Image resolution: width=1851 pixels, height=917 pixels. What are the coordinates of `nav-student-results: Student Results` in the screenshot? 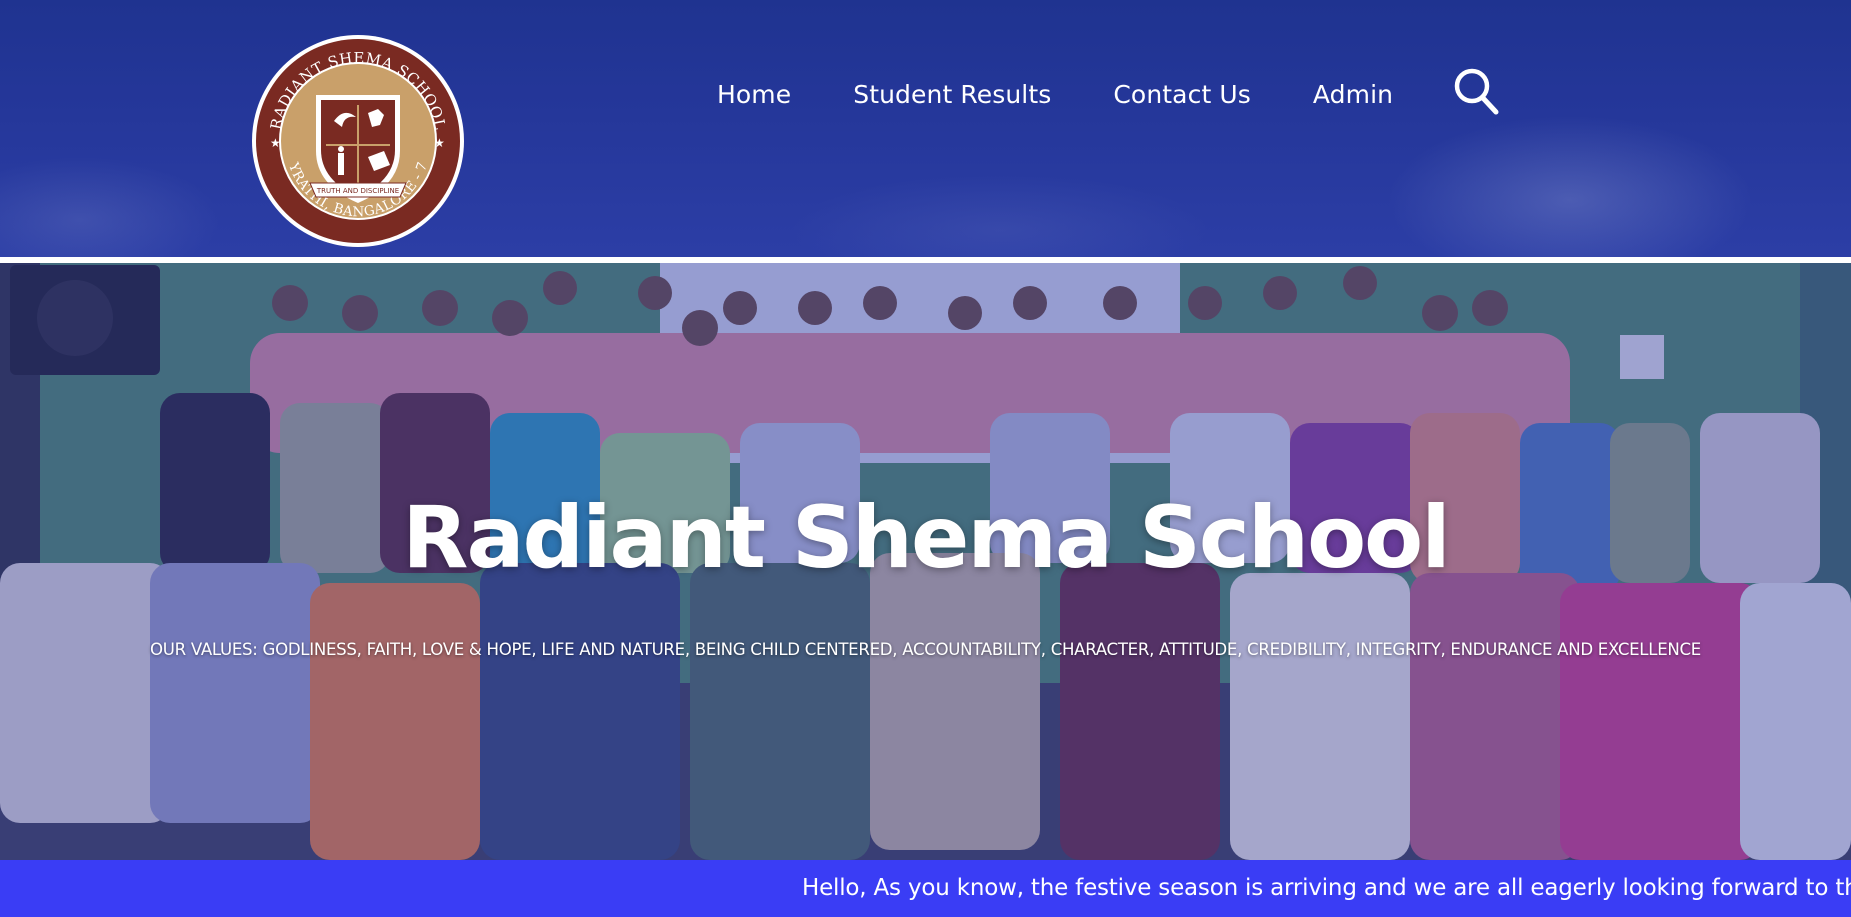 It's located at (952, 94).